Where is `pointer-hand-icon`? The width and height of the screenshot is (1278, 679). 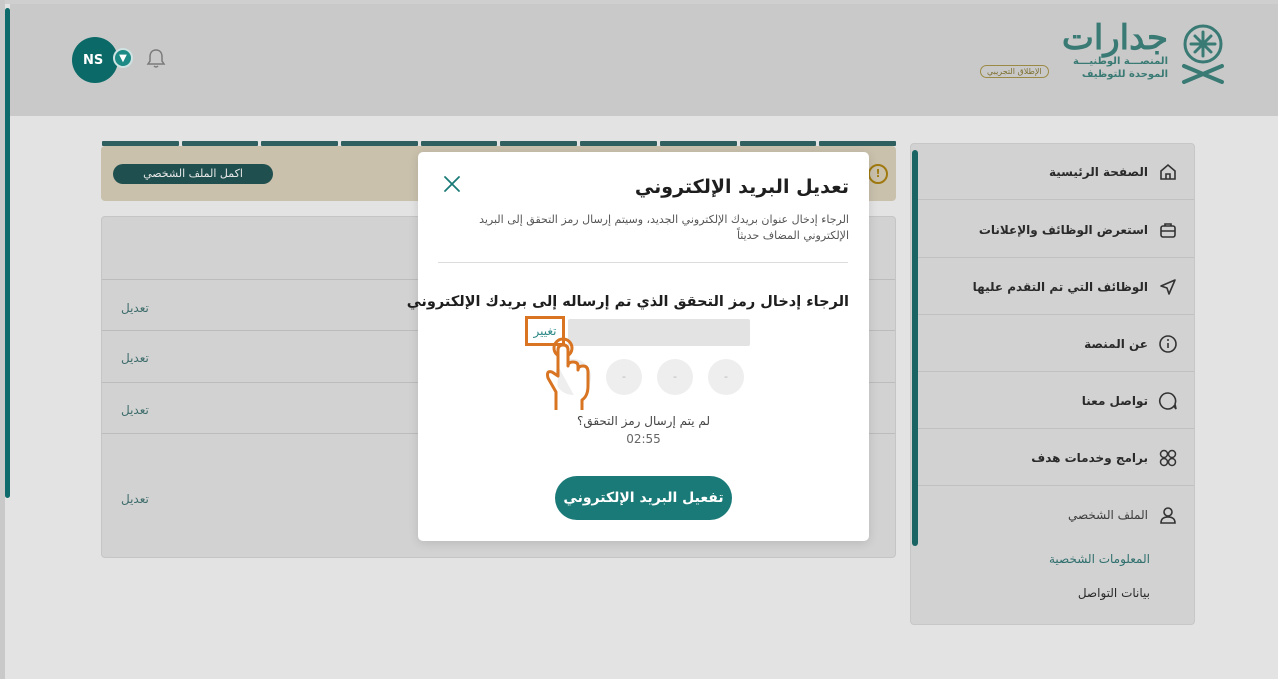
pointer-hand-icon is located at coordinates (566, 374).